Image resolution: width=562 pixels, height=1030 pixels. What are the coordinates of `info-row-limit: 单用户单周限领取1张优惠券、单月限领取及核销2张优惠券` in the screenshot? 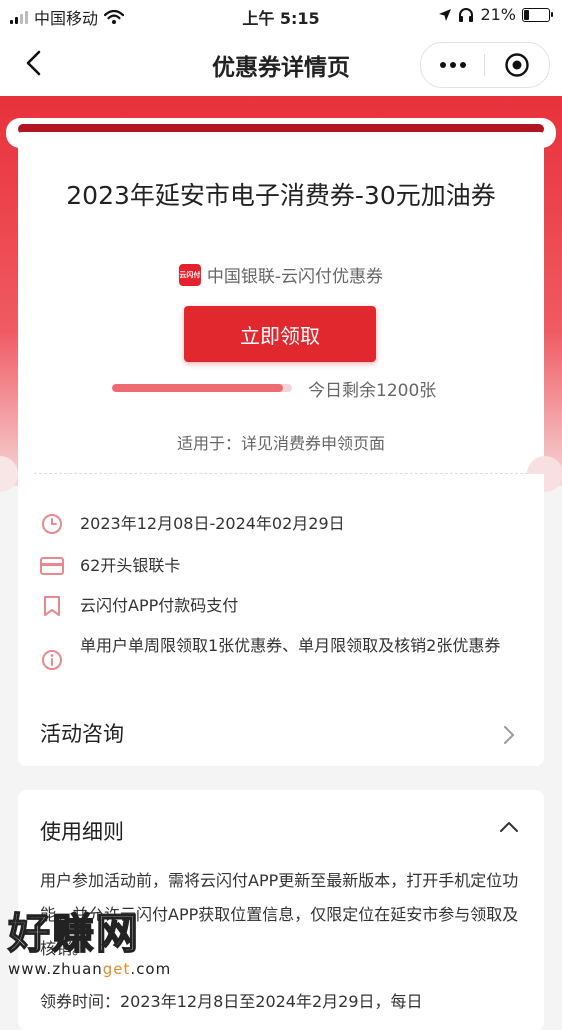 It's located at (280, 652).